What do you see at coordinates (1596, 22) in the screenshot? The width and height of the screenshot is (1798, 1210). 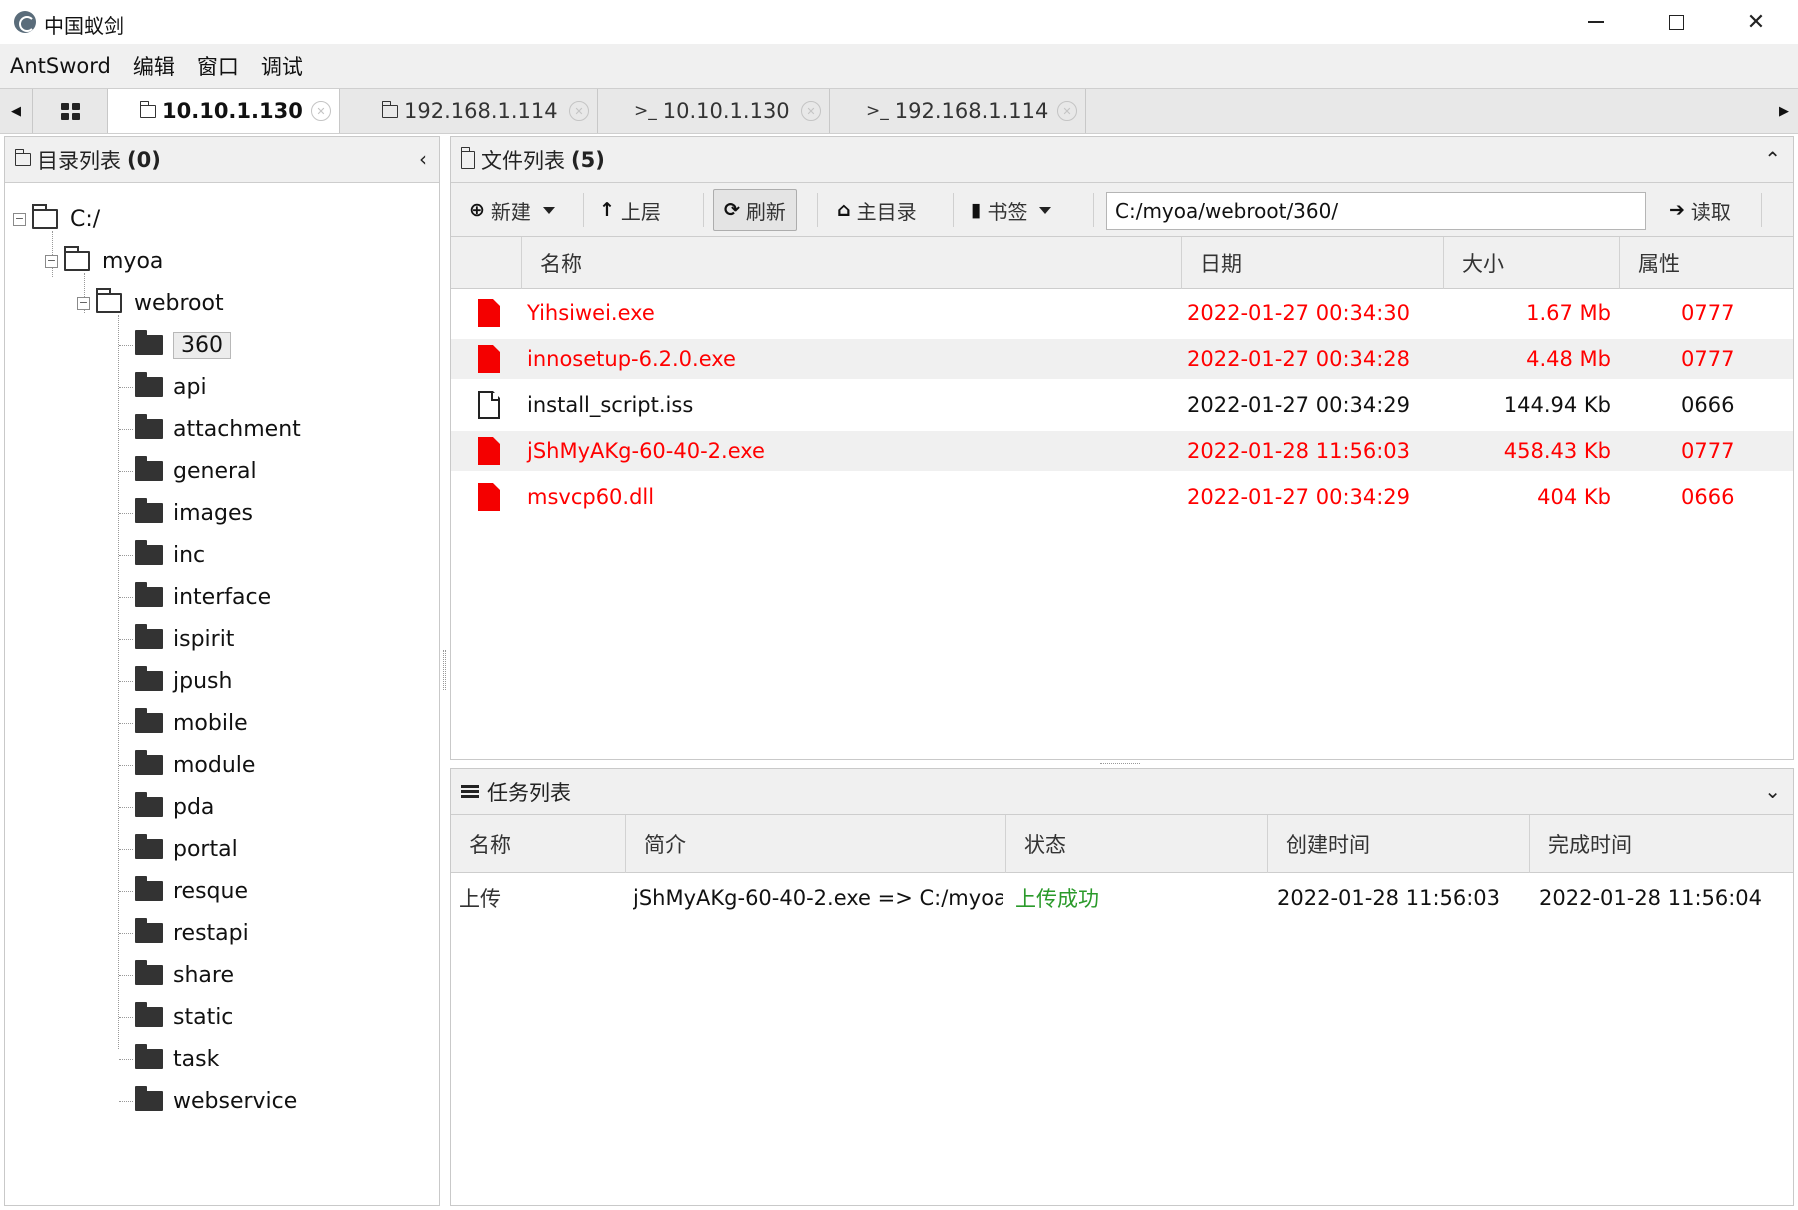 I see `minimize-button` at bounding box center [1596, 22].